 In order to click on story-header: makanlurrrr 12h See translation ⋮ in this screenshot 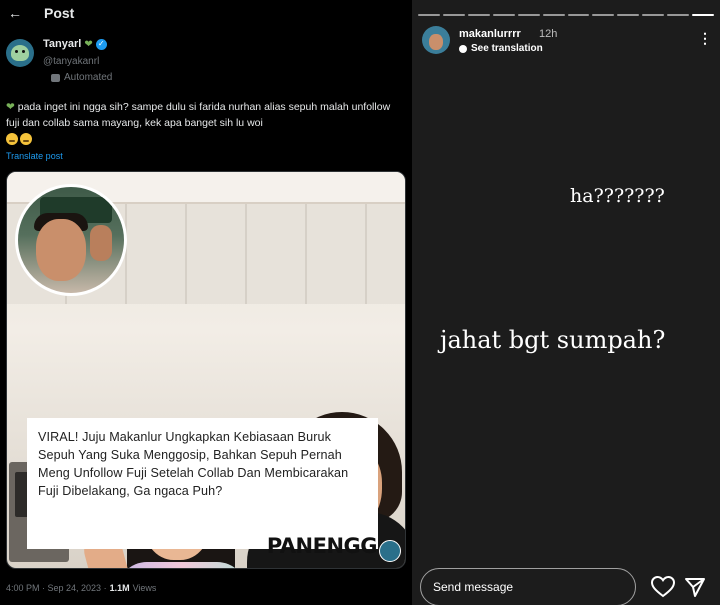, I will do `click(567, 41)`.